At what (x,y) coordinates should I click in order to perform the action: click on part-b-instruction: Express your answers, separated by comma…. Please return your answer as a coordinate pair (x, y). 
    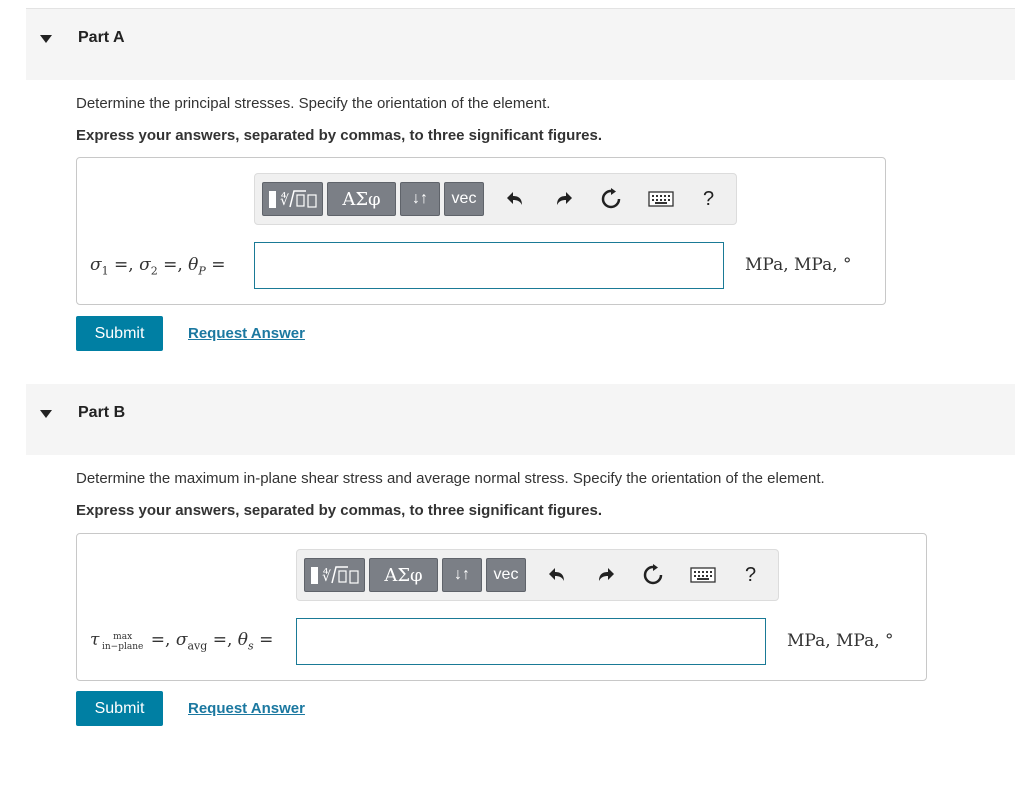
    Looking at the image, I should click on (339, 510).